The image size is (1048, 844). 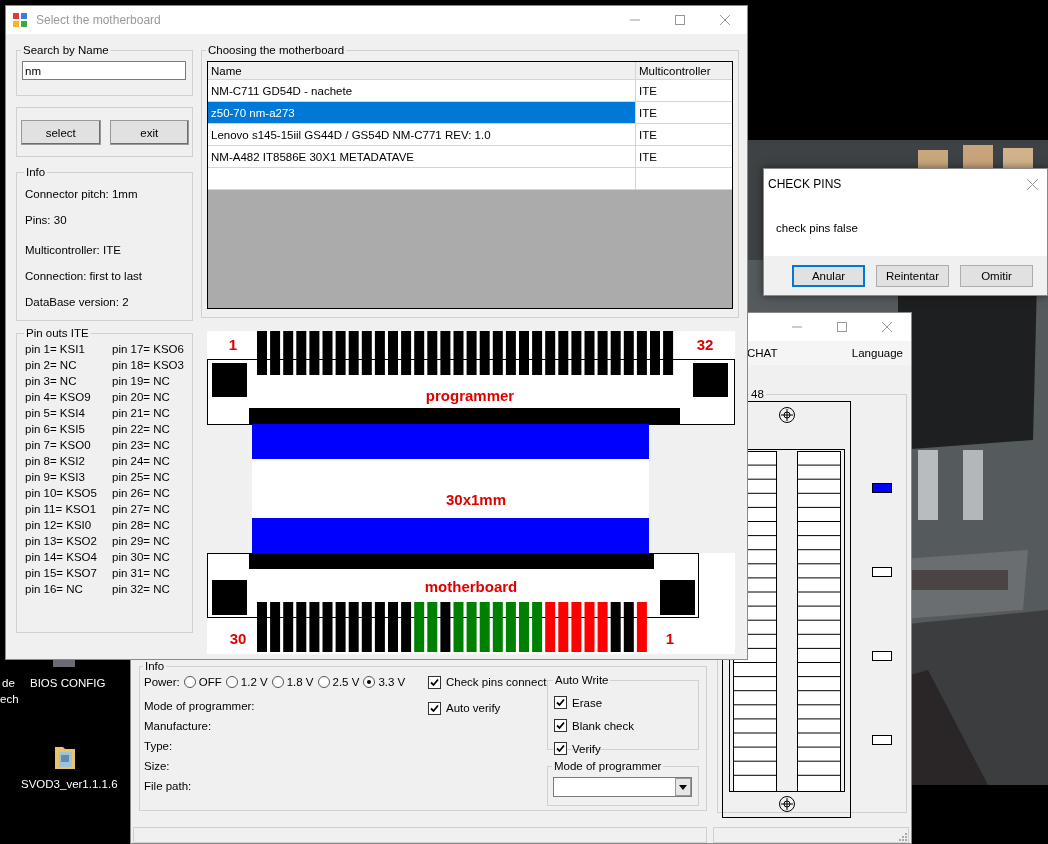 I want to click on pinout-text: pin 25= NC, so click(x=141, y=477).